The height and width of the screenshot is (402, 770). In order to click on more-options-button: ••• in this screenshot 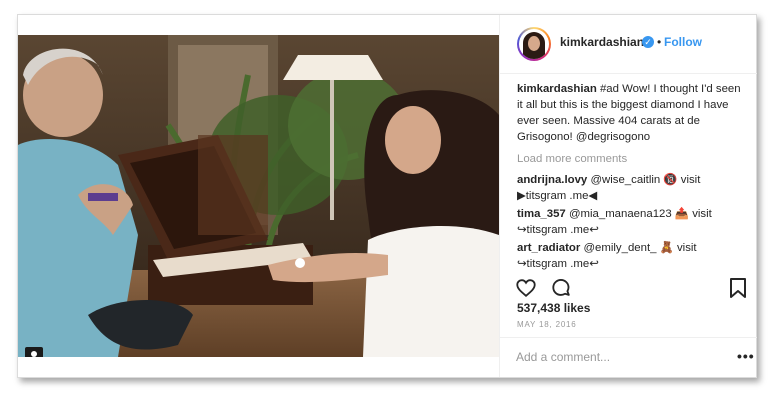, I will do `click(746, 356)`.